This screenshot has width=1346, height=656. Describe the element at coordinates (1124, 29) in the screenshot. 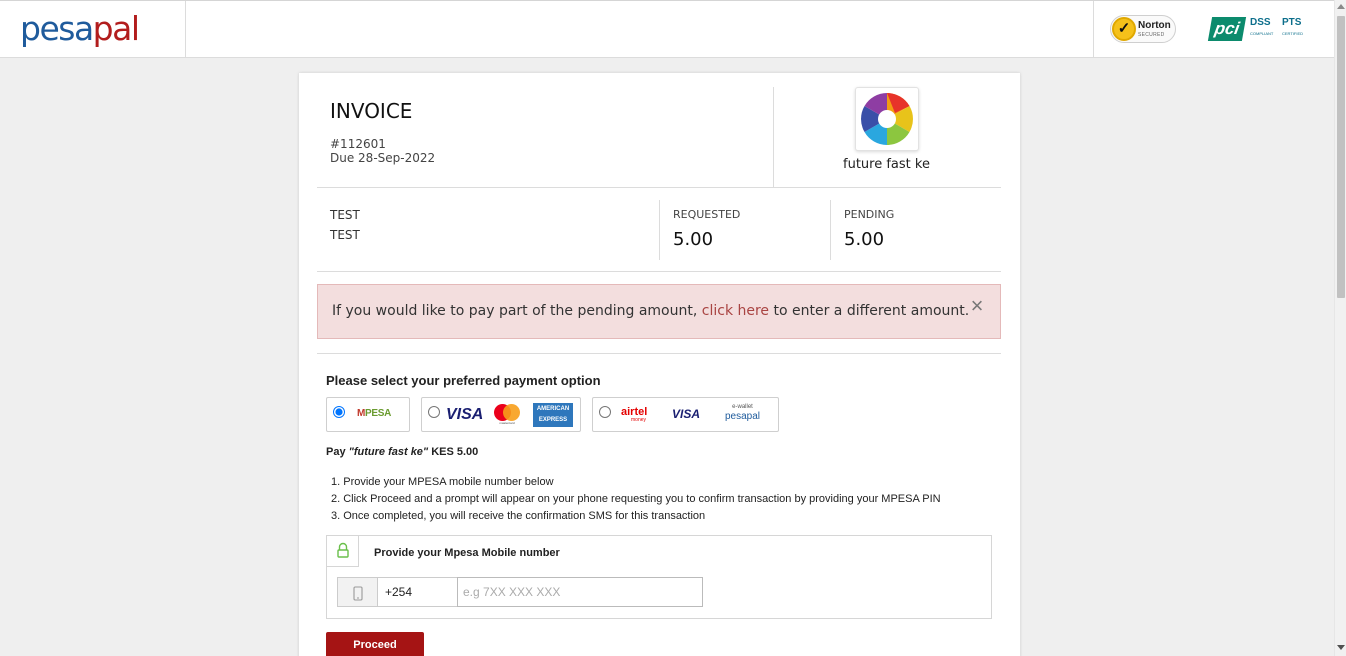

I see `check-icon: ✓` at that location.